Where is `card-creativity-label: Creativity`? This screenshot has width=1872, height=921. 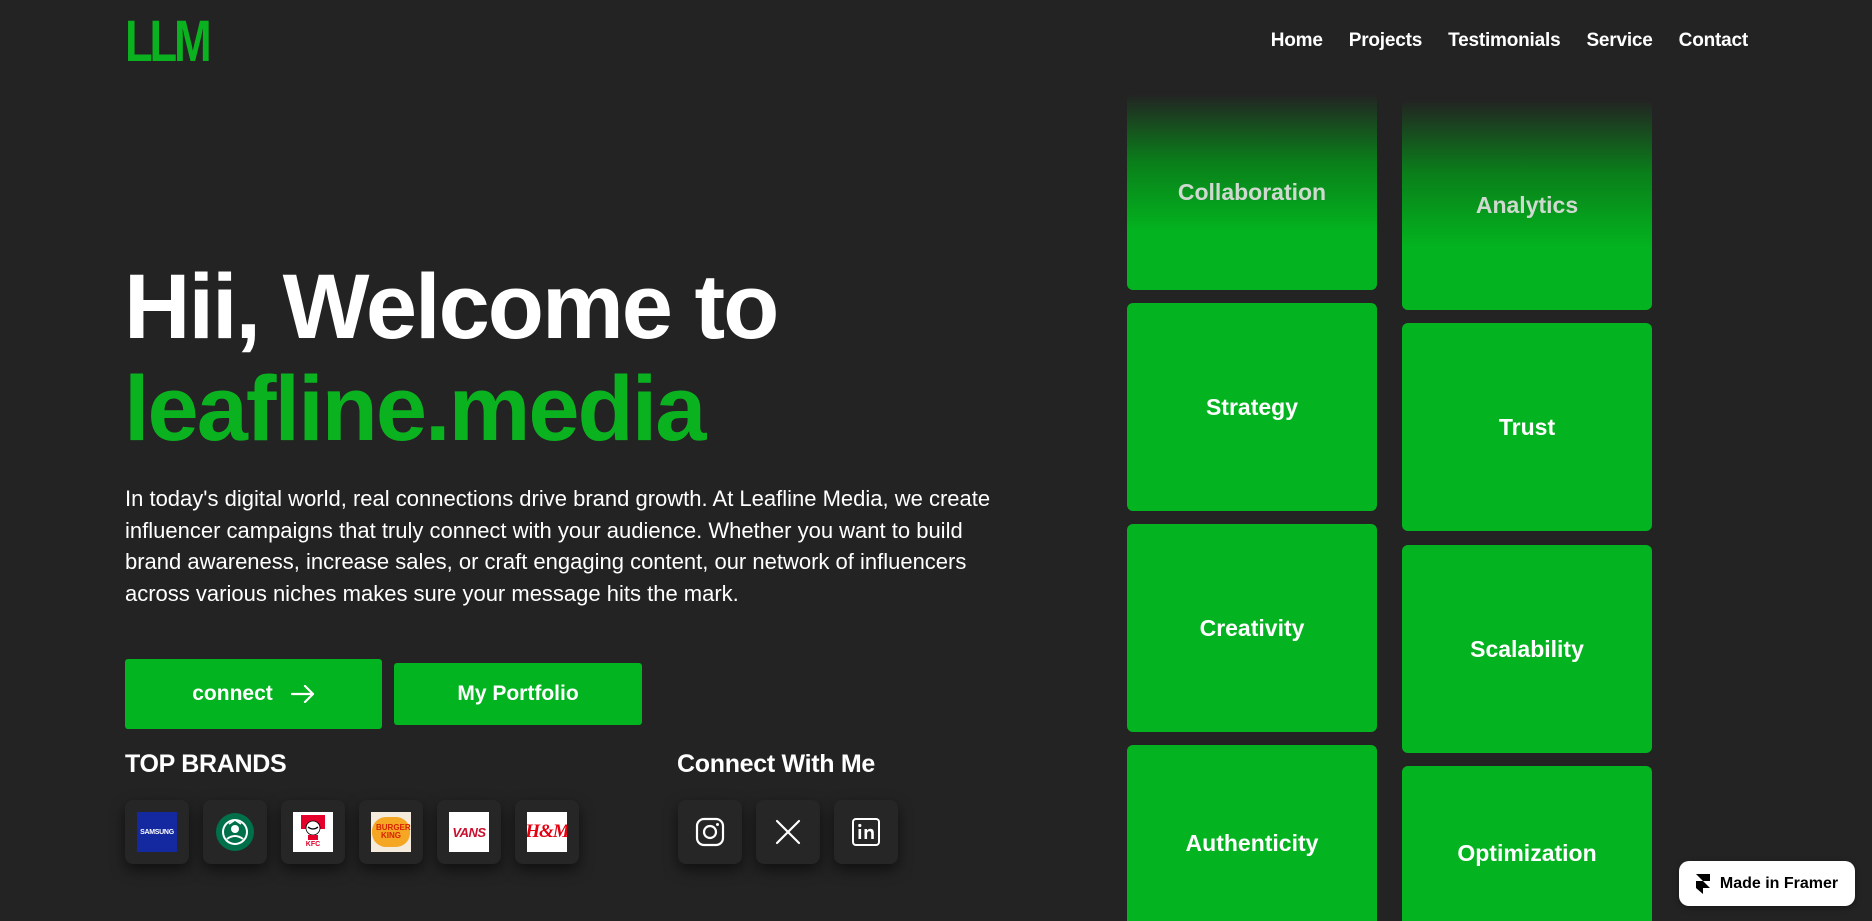 card-creativity-label: Creativity is located at coordinates (1252, 627).